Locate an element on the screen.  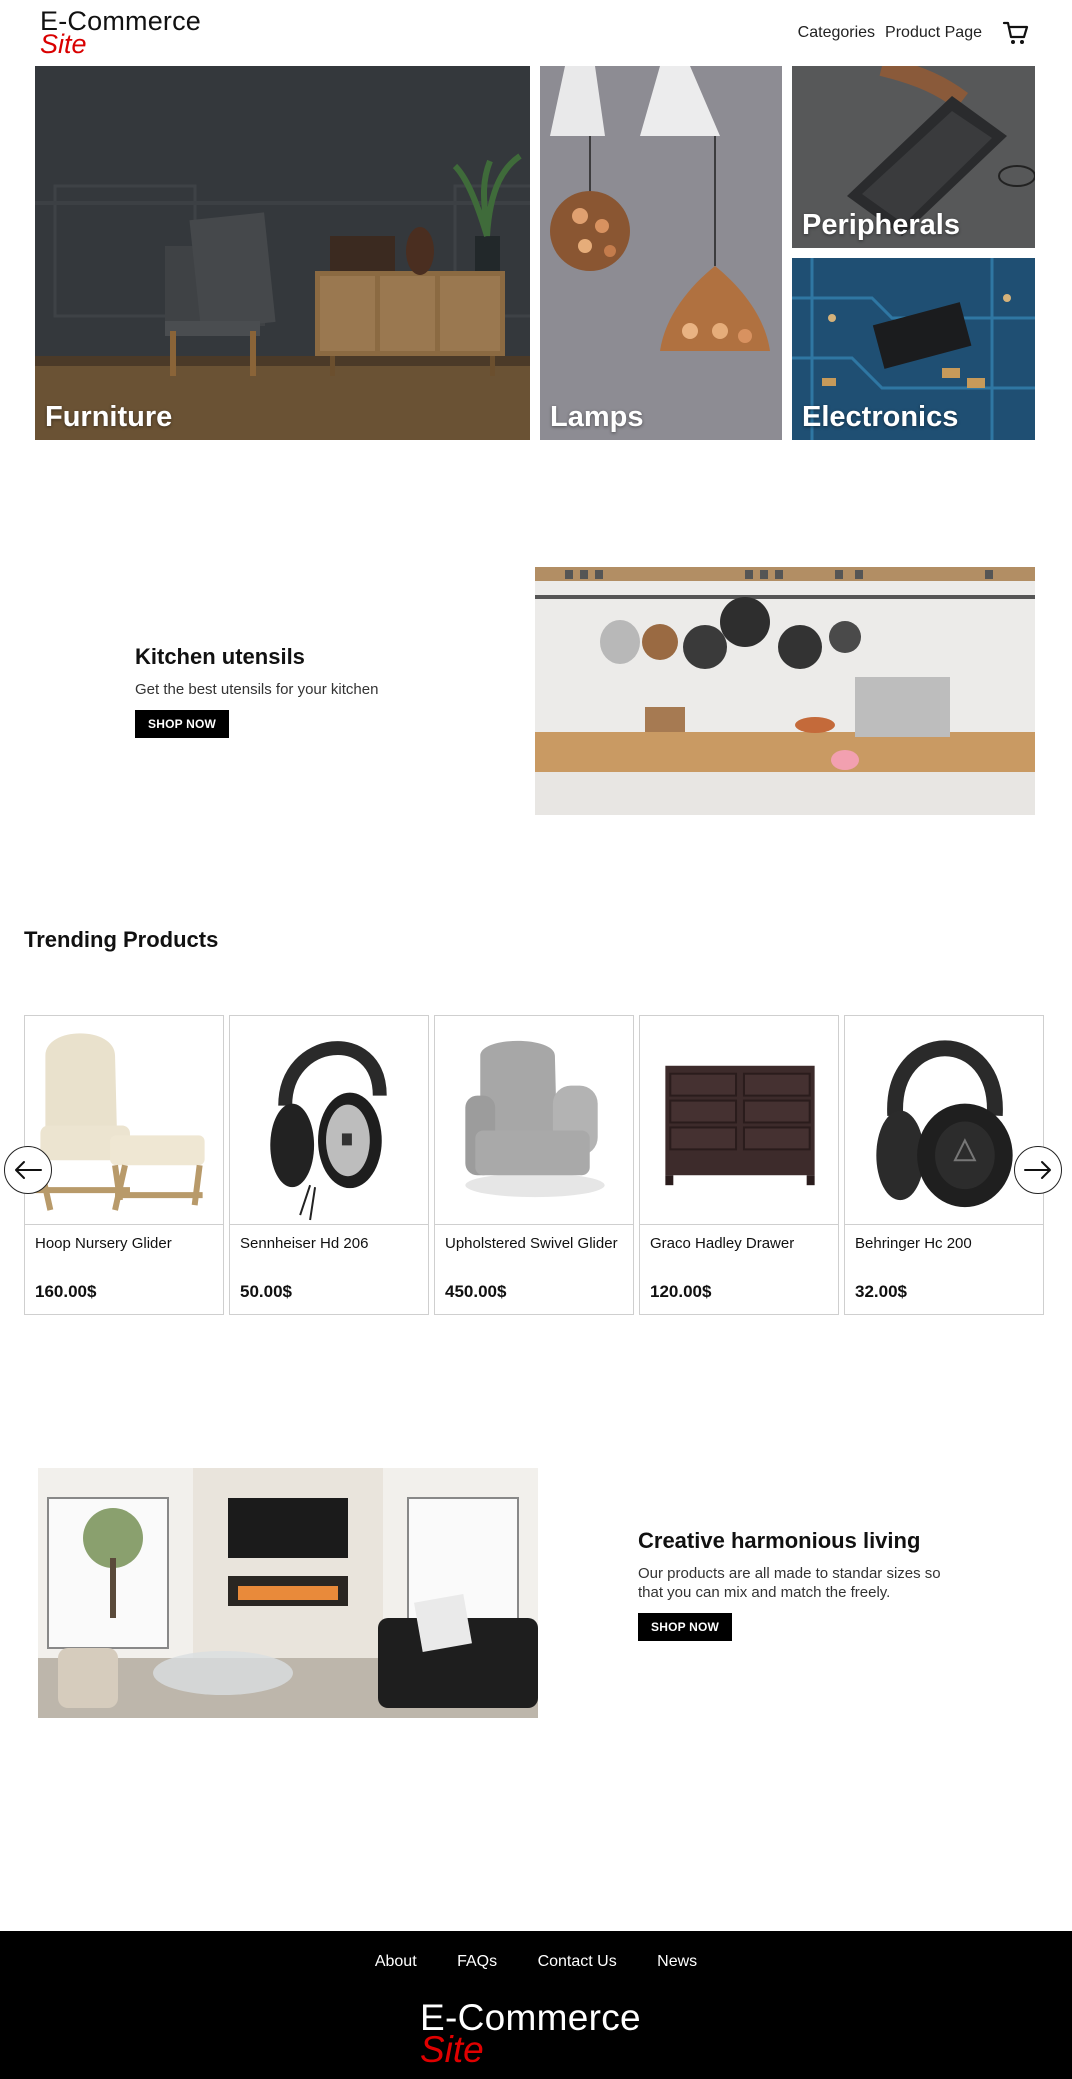
carousel-next-button is located at coordinates (1038, 1170).